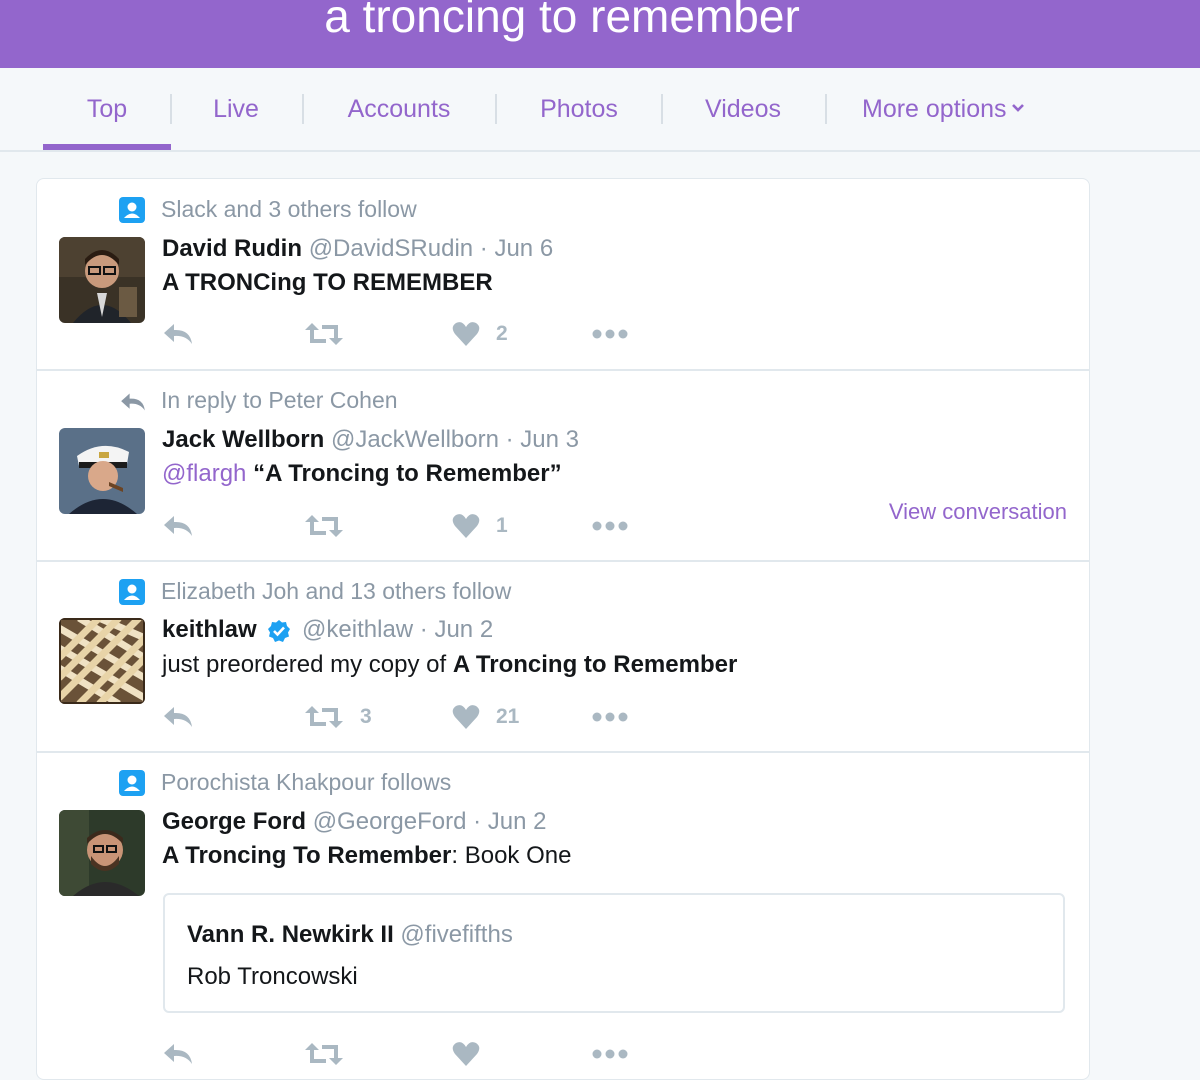  I want to click on tweet-text-bold: A Troncing To Remember, so click(307, 855).